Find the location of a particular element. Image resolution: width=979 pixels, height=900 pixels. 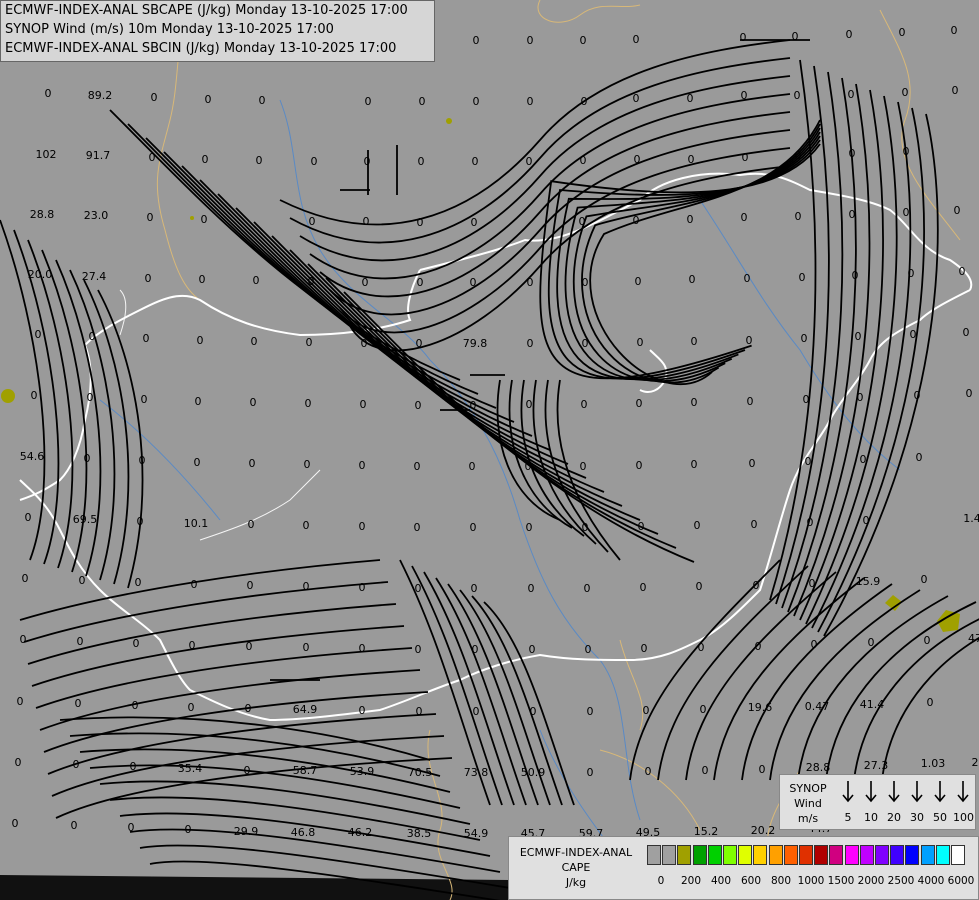

station-value: 58.7 is located at coordinates (305, 770).